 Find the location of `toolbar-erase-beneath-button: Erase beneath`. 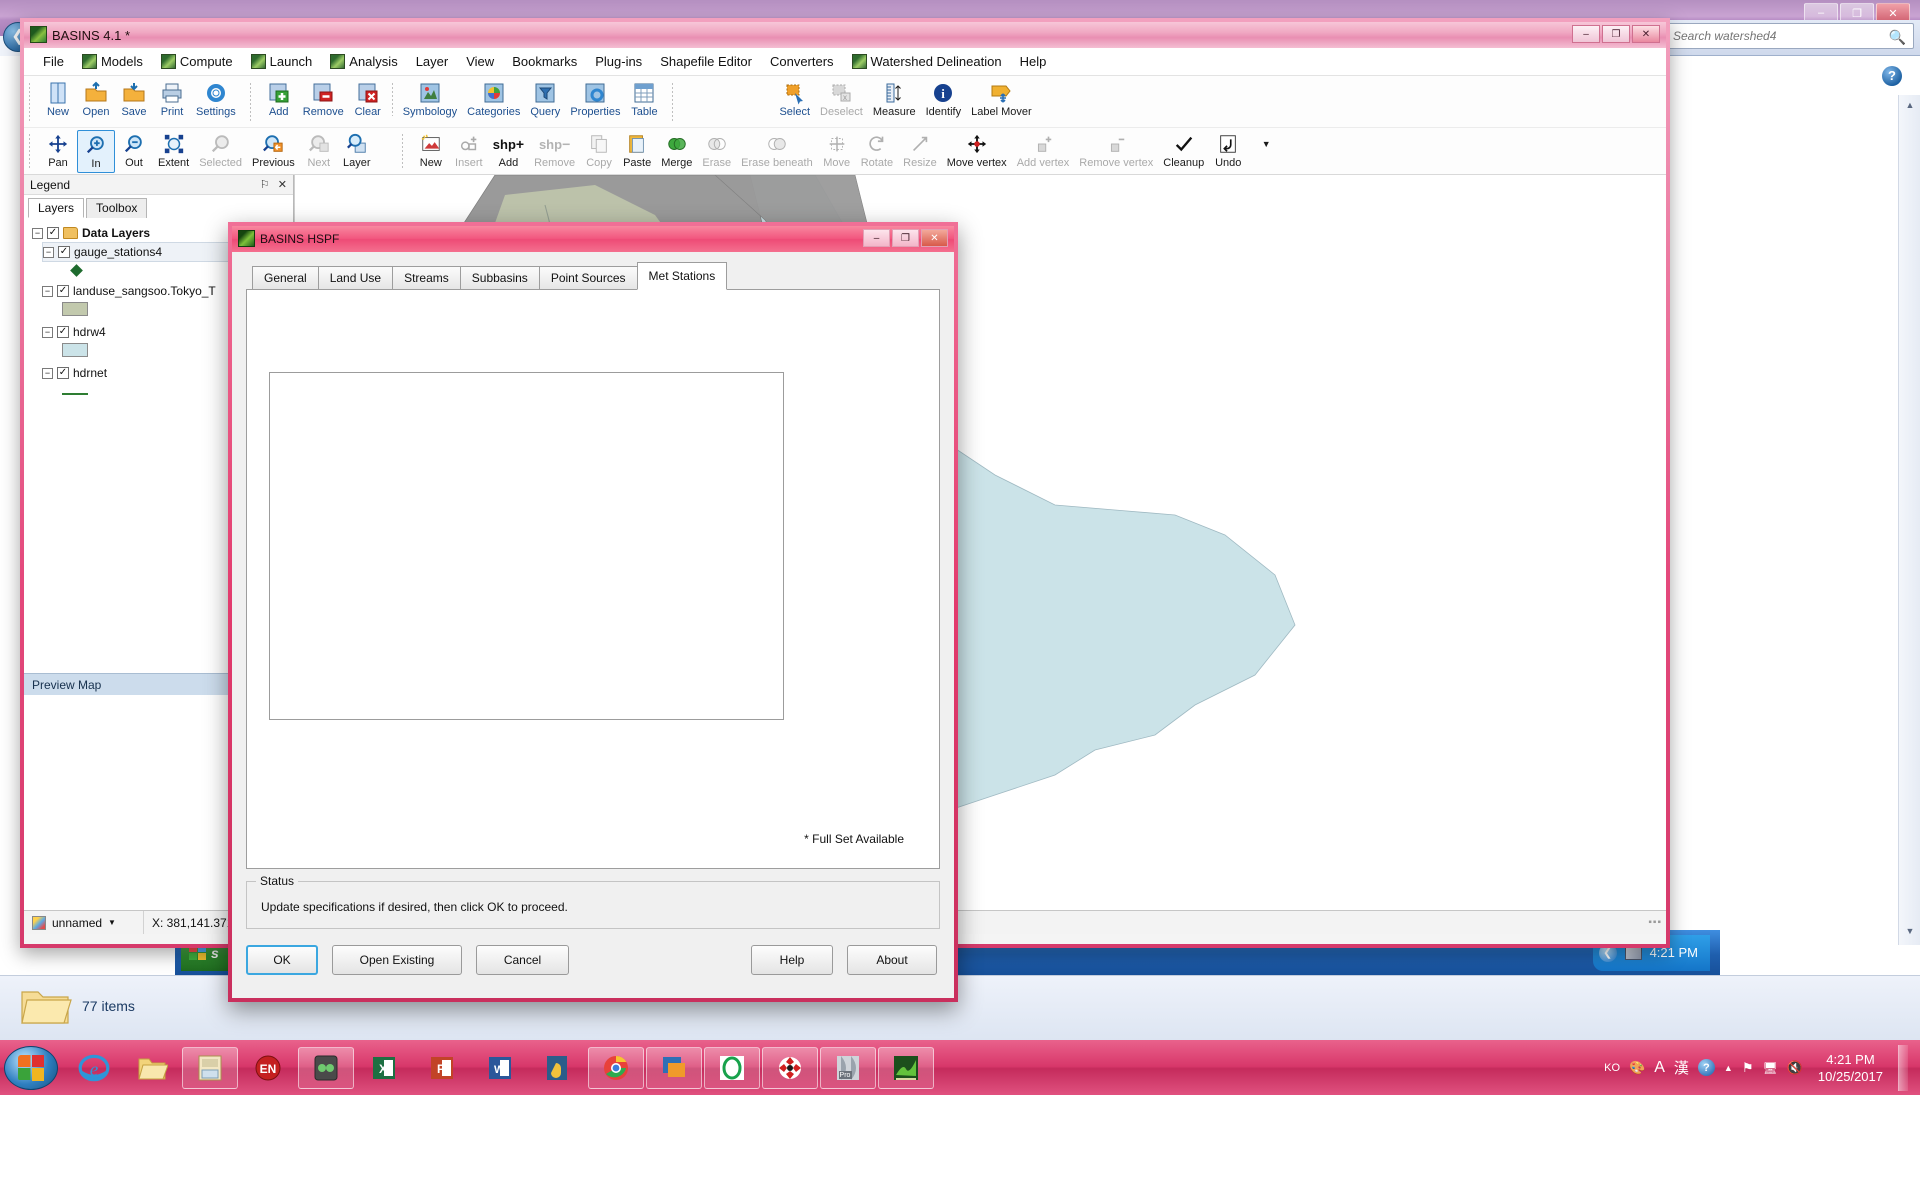

toolbar-erase-beneath-button: Erase beneath is located at coordinates (777, 150).